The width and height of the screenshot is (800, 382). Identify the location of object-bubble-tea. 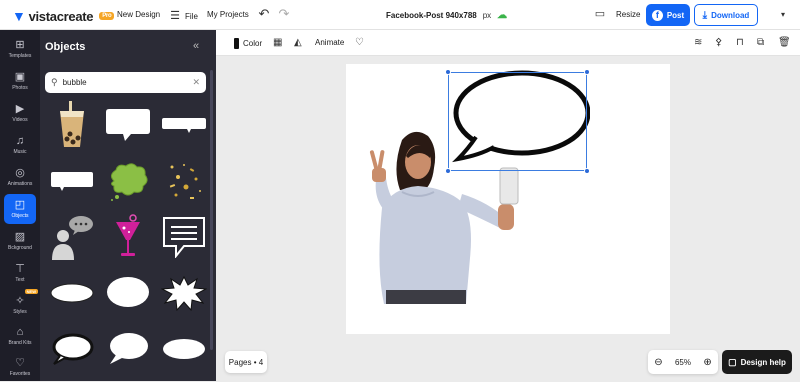
(71, 124).